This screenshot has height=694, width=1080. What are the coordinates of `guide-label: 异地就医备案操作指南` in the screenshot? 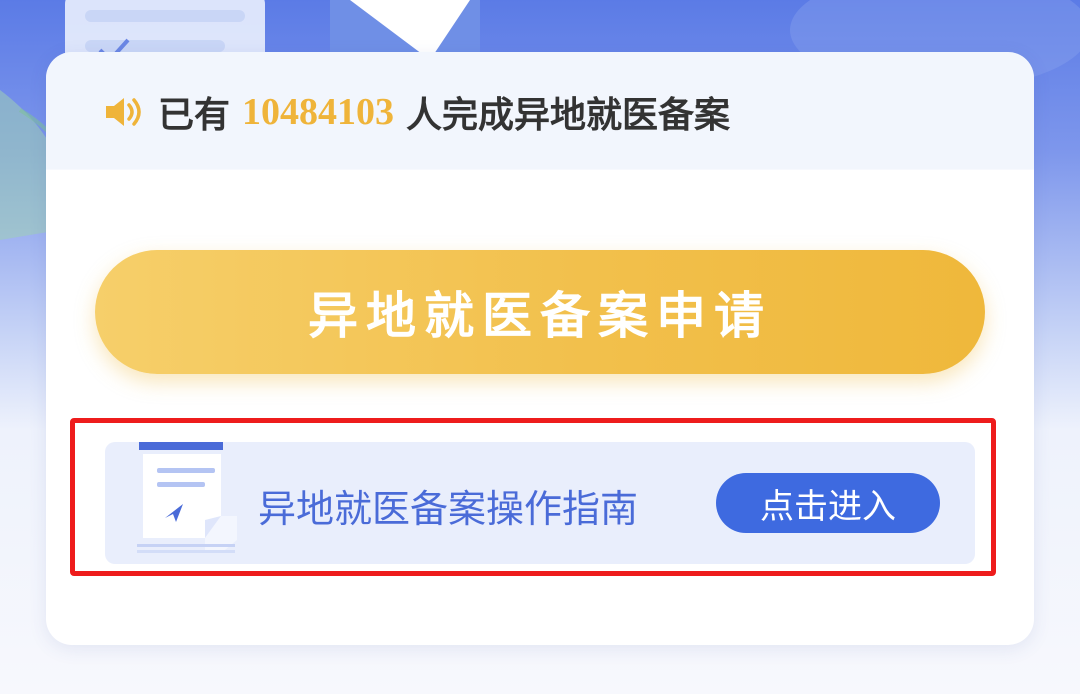 It's located at (448, 510).